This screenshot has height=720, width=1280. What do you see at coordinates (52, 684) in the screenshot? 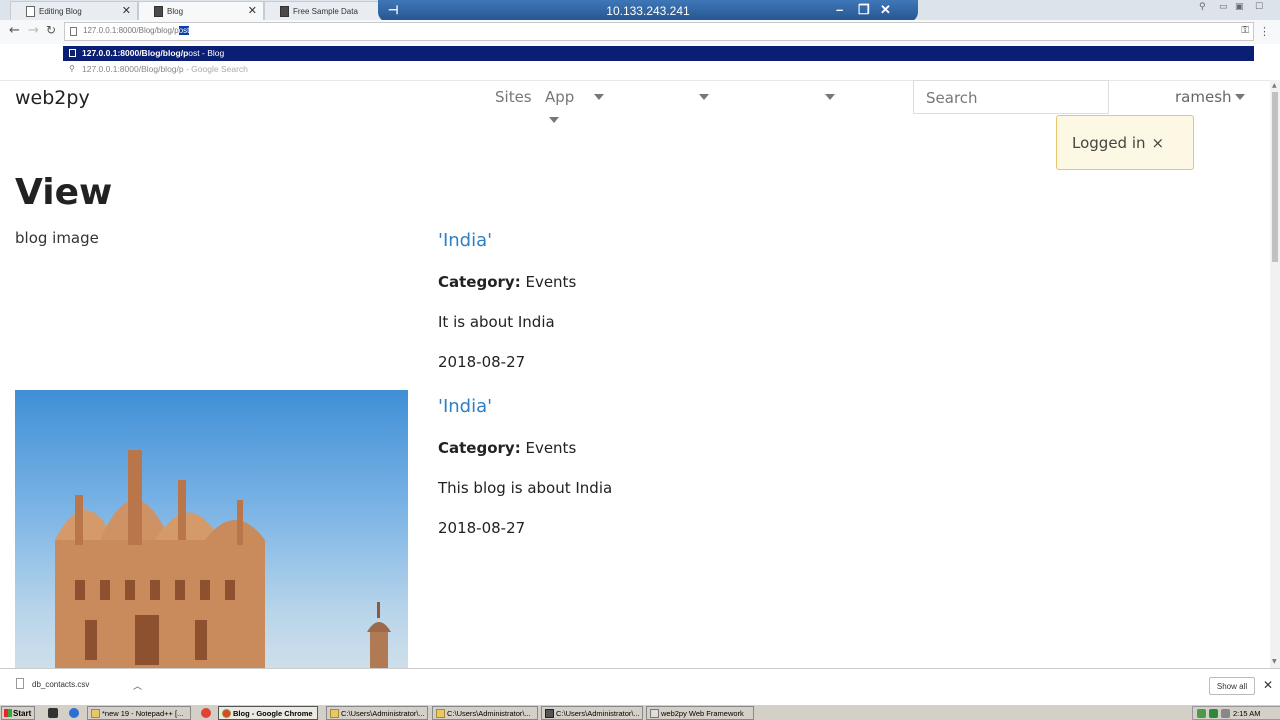
I see `download-item: db_contacts.csv` at bounding box center [52, 684].